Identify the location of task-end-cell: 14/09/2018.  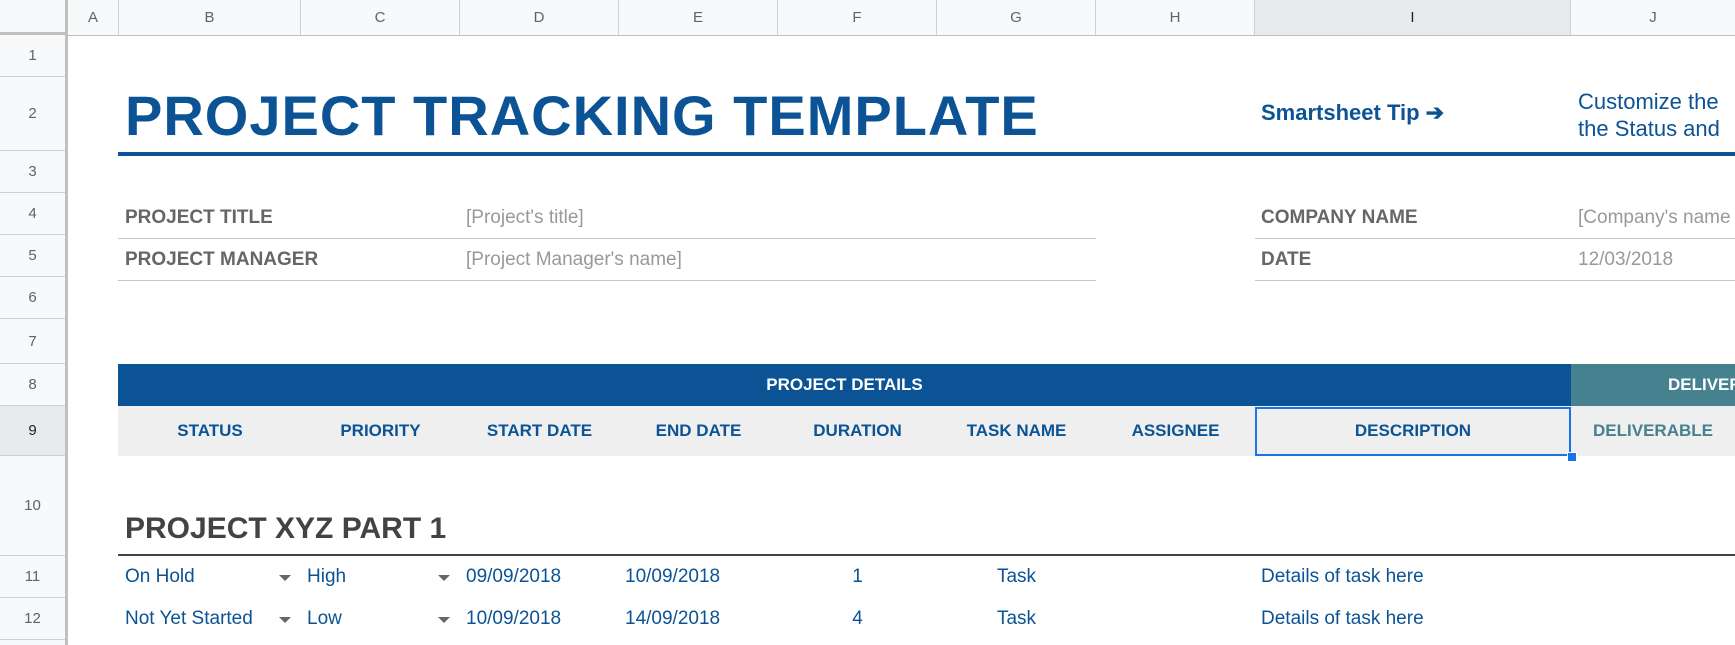
(672, 619).